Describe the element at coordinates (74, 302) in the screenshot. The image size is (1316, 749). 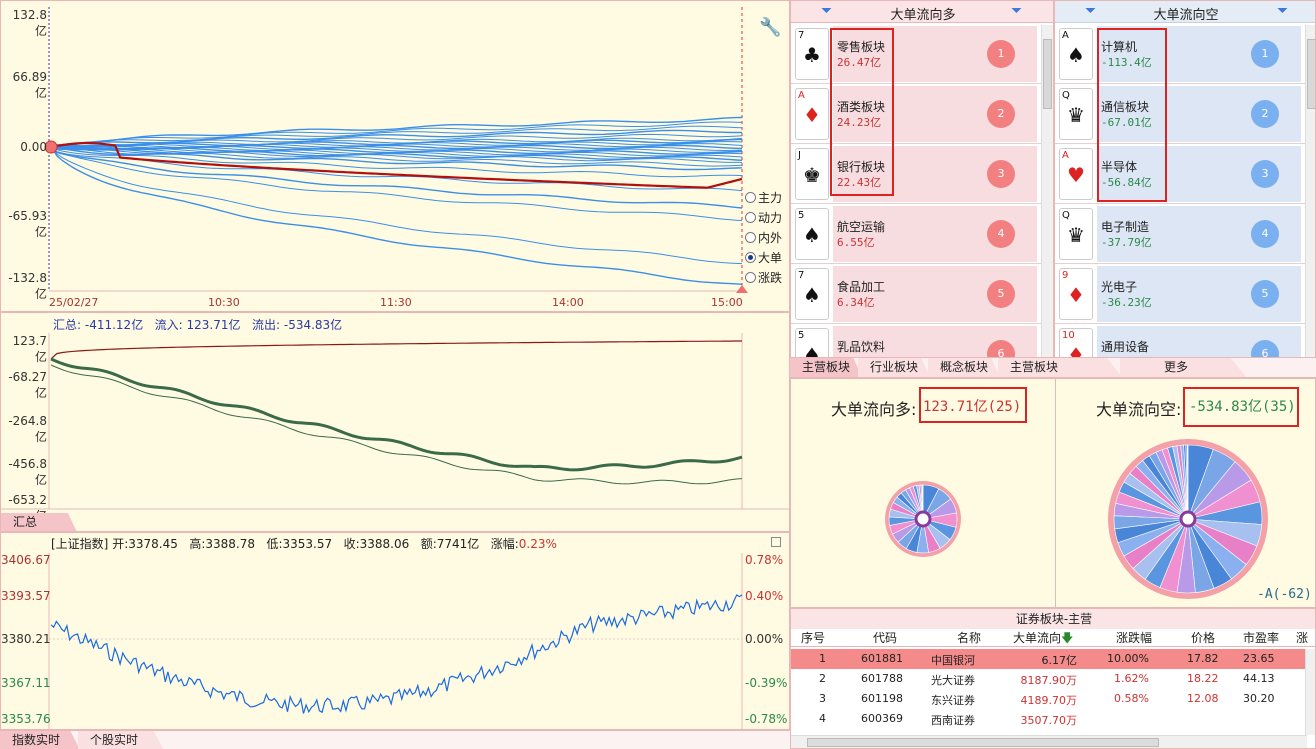
I see `x-tick: 25/02/27` at that location.